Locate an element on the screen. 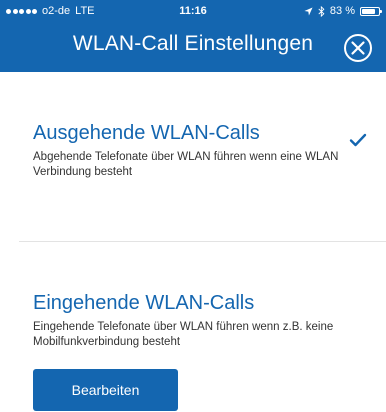 This screenshot has height=412, width=386. location-arrow-icon is located at coordinates (308, 11).